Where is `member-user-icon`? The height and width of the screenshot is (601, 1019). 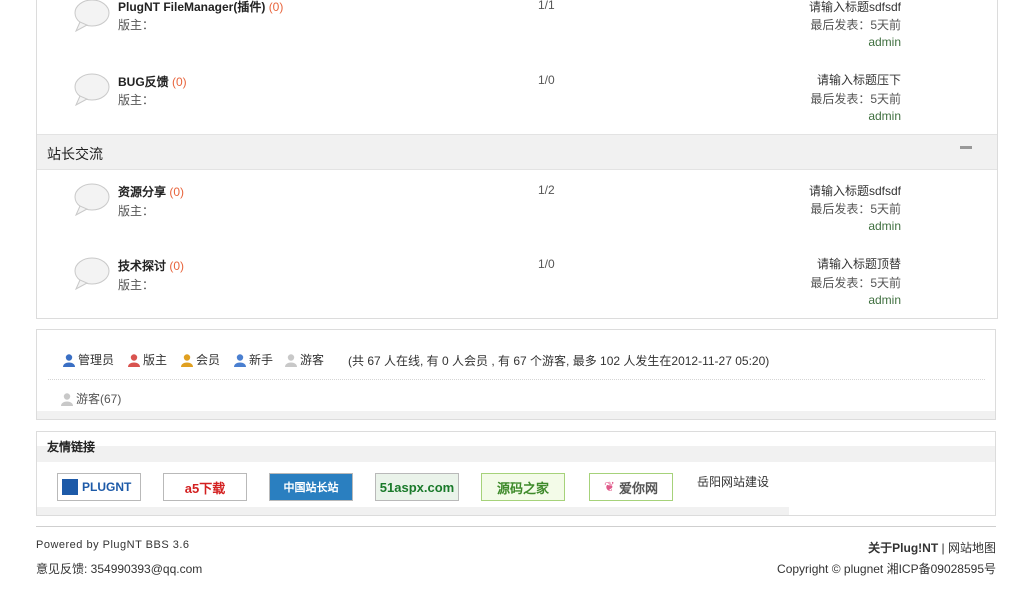 member-user-icon is located at coordinates (187, 360).